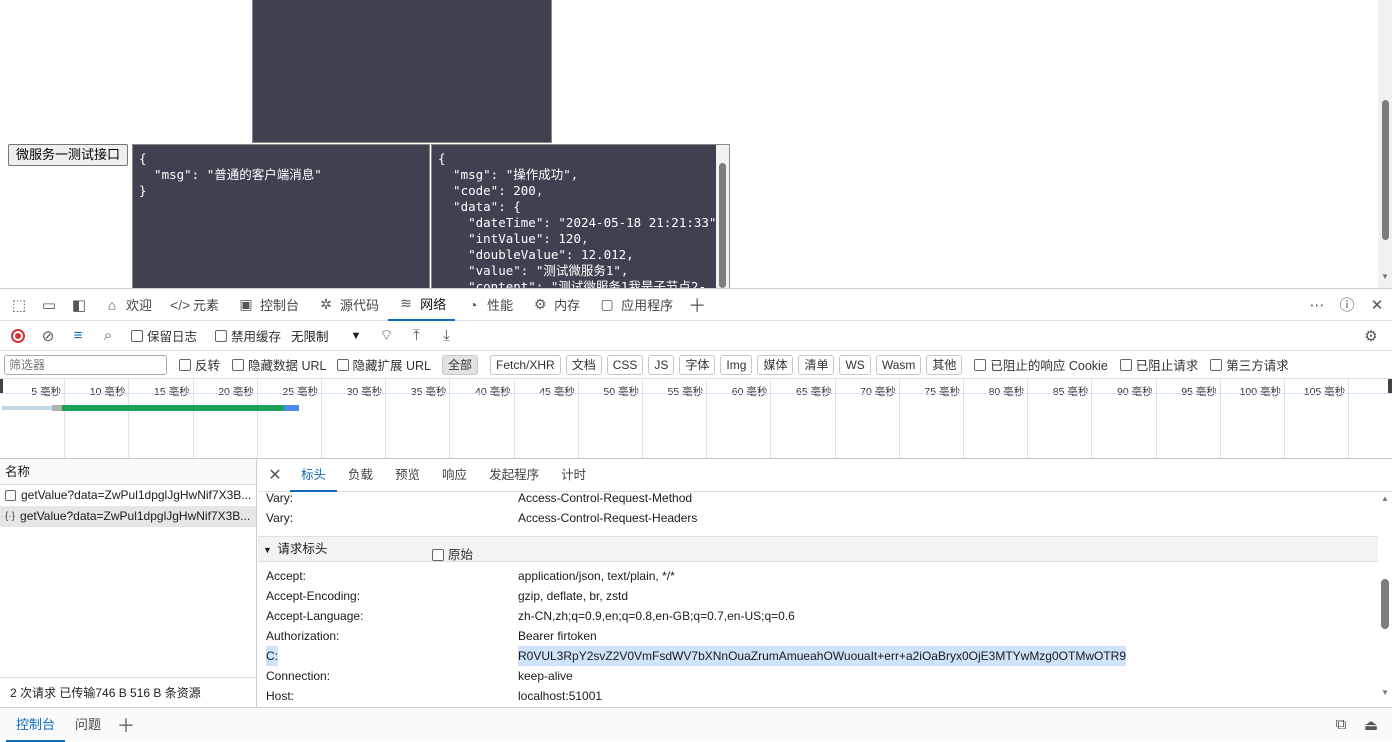 Image resolution: width=1392 pixels, height=742 pixels. What do you see at coordinates (356, 335) in the screenshot?
I see `chevron-down-icon: ▼` at bounding box center [356, 335].